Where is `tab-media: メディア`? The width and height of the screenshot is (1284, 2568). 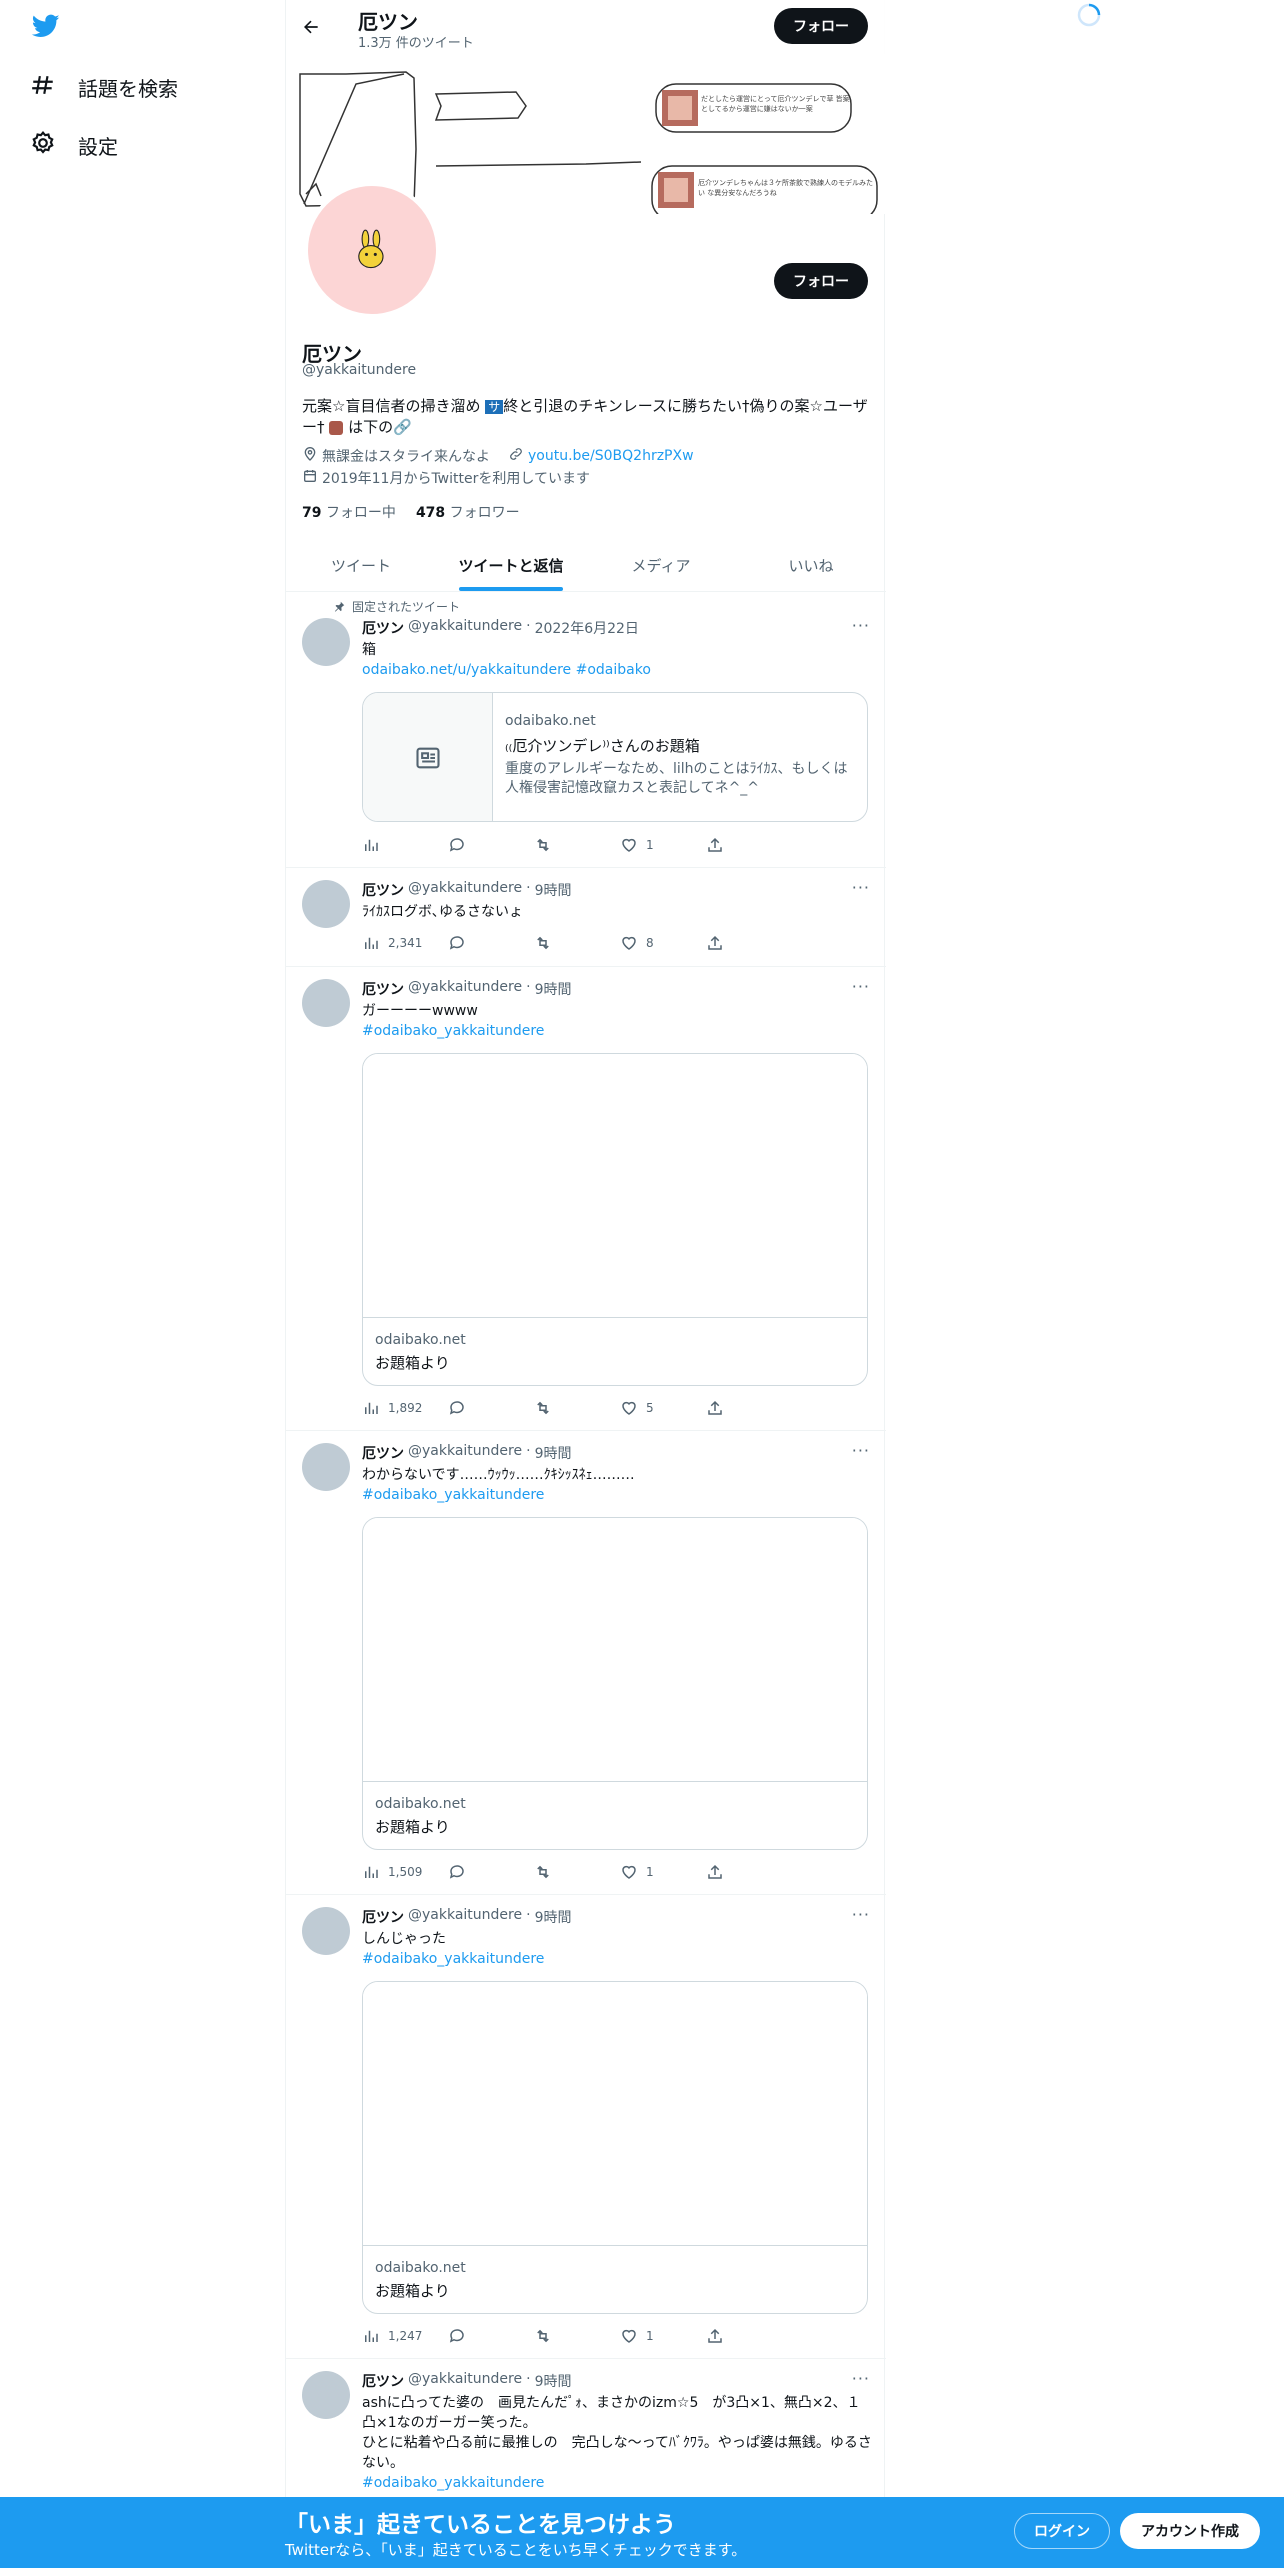
tab-media: メディア is located at coordinates (661, 565).